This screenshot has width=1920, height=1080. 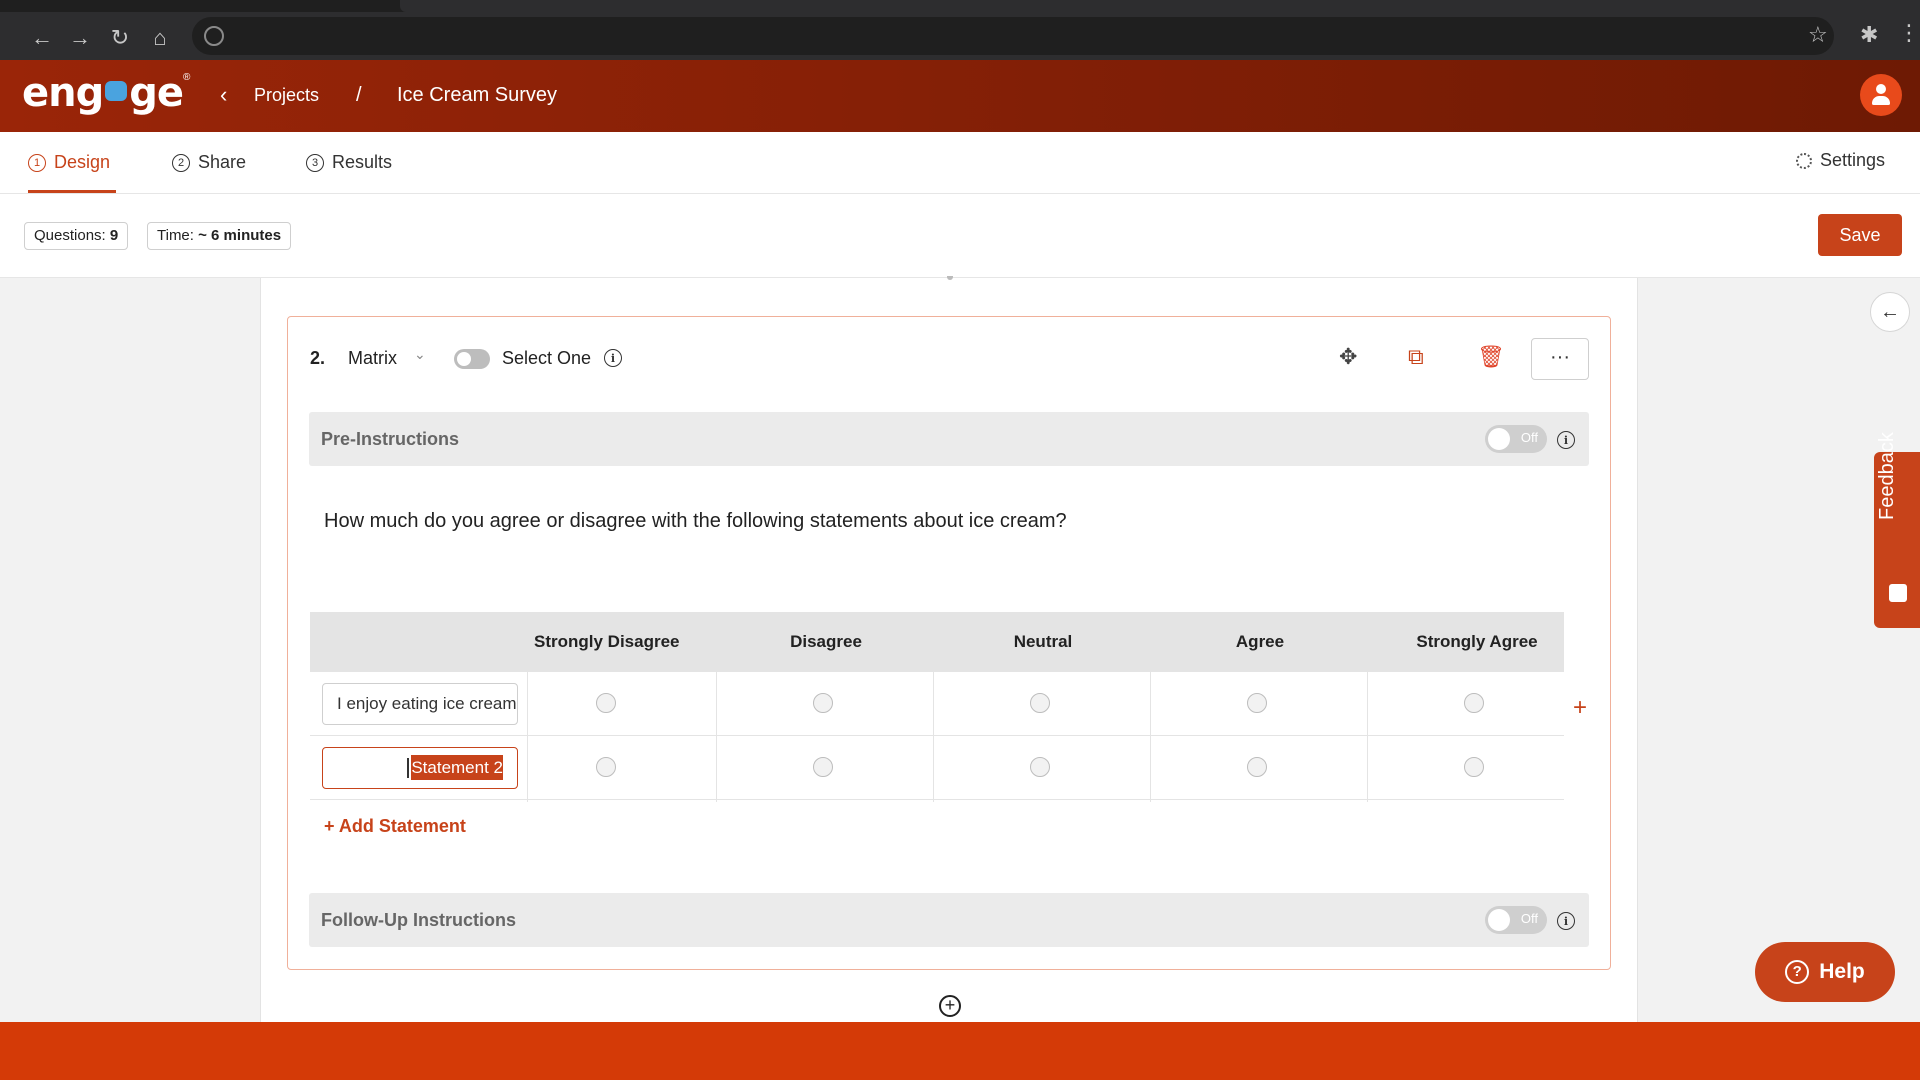 What do you see at coordinates (1898, 593) in the screenshot?
I see `smiley-icon` at bounding box center [1898, 593].